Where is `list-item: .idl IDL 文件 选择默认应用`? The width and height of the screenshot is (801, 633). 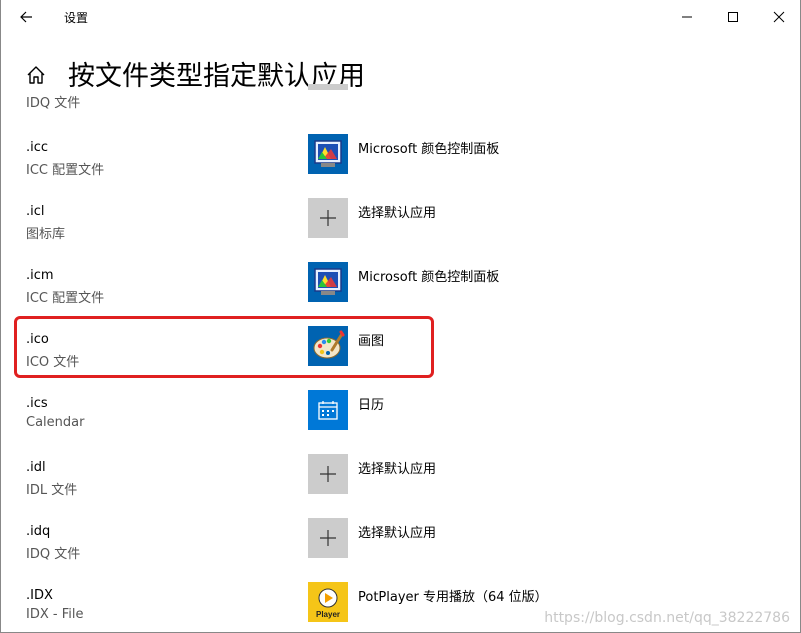
list-item: .idl IDL 文件 选择默认应用 is located at coordinates (391, 489).